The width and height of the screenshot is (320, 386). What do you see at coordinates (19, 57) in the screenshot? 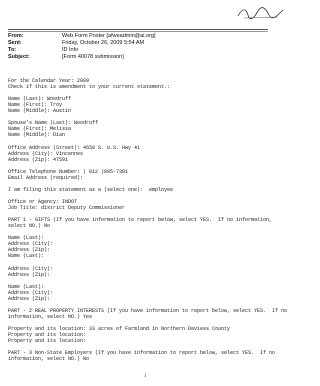
I see `header-label: Subject:` at bounding box center [19, 57].